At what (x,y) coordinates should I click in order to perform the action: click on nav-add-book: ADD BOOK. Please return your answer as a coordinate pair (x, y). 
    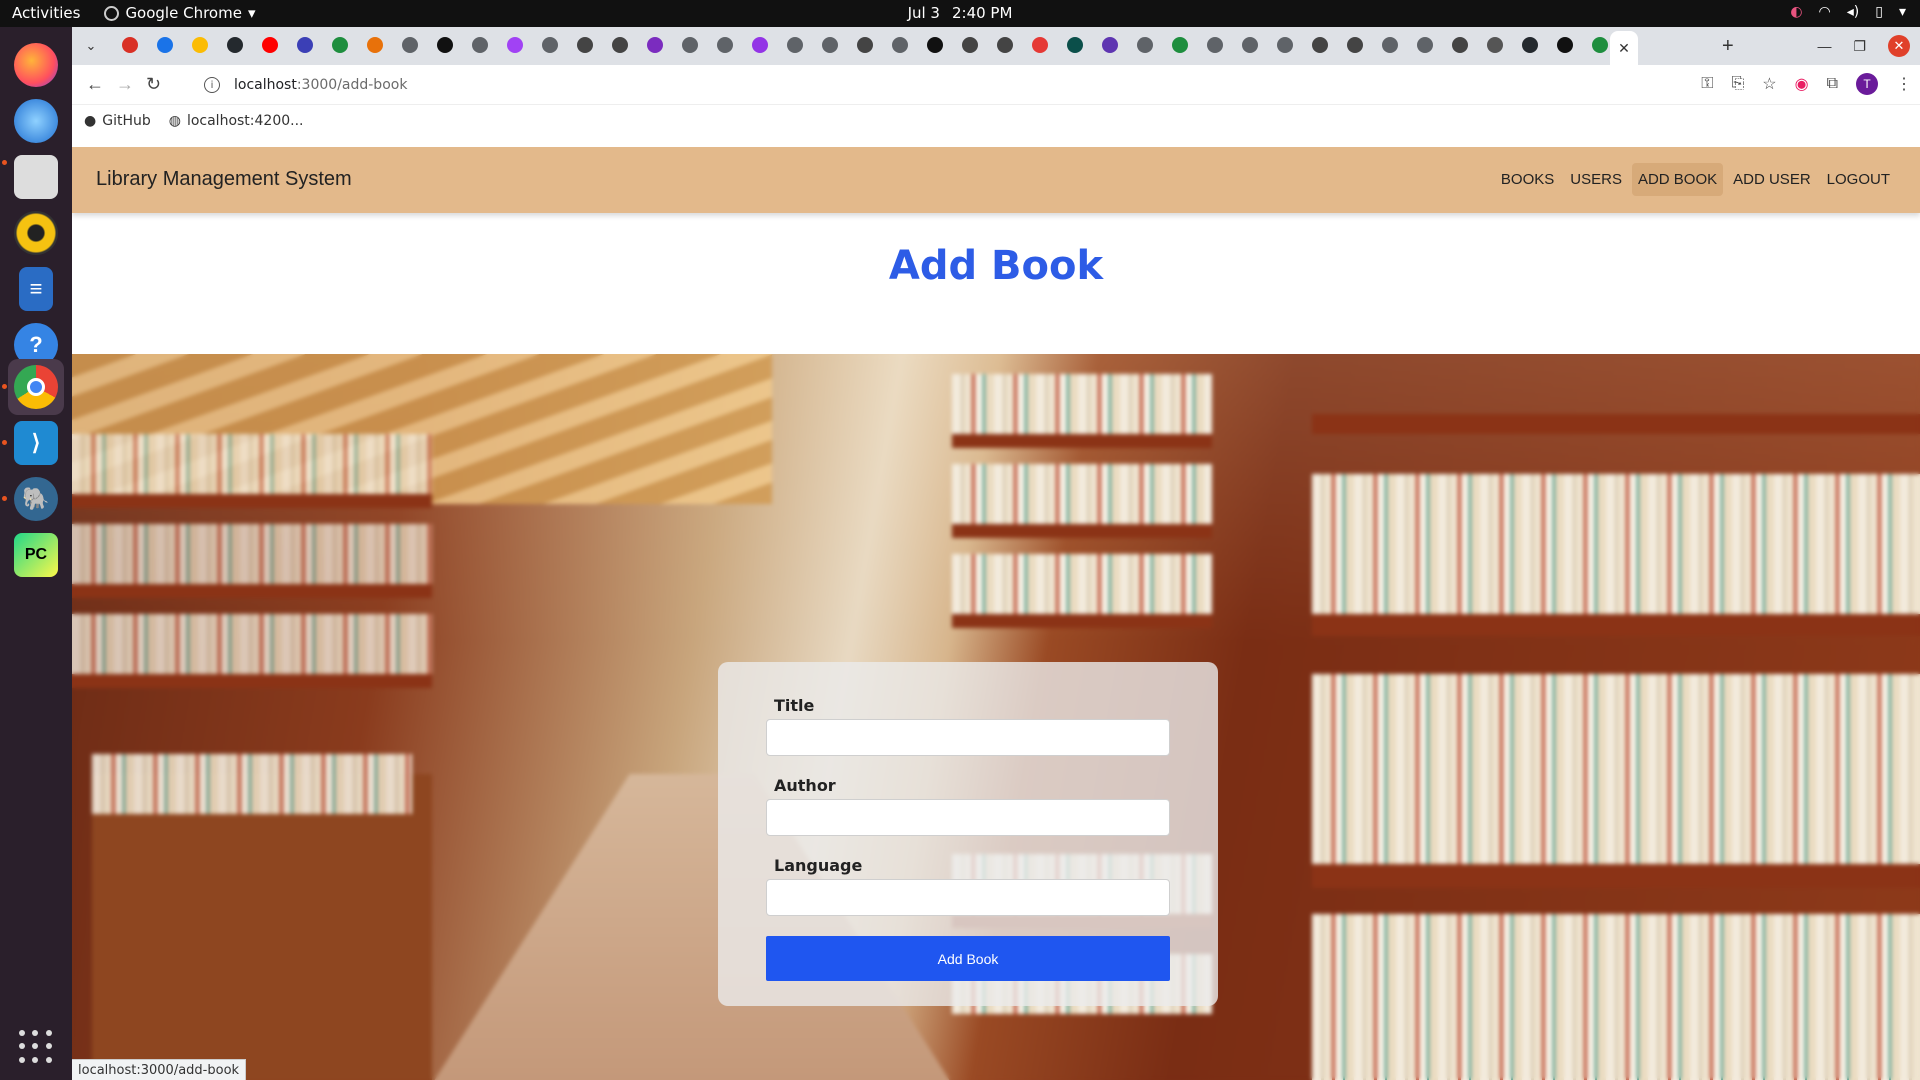
    Looking at the image, I should click on (1677, 179).